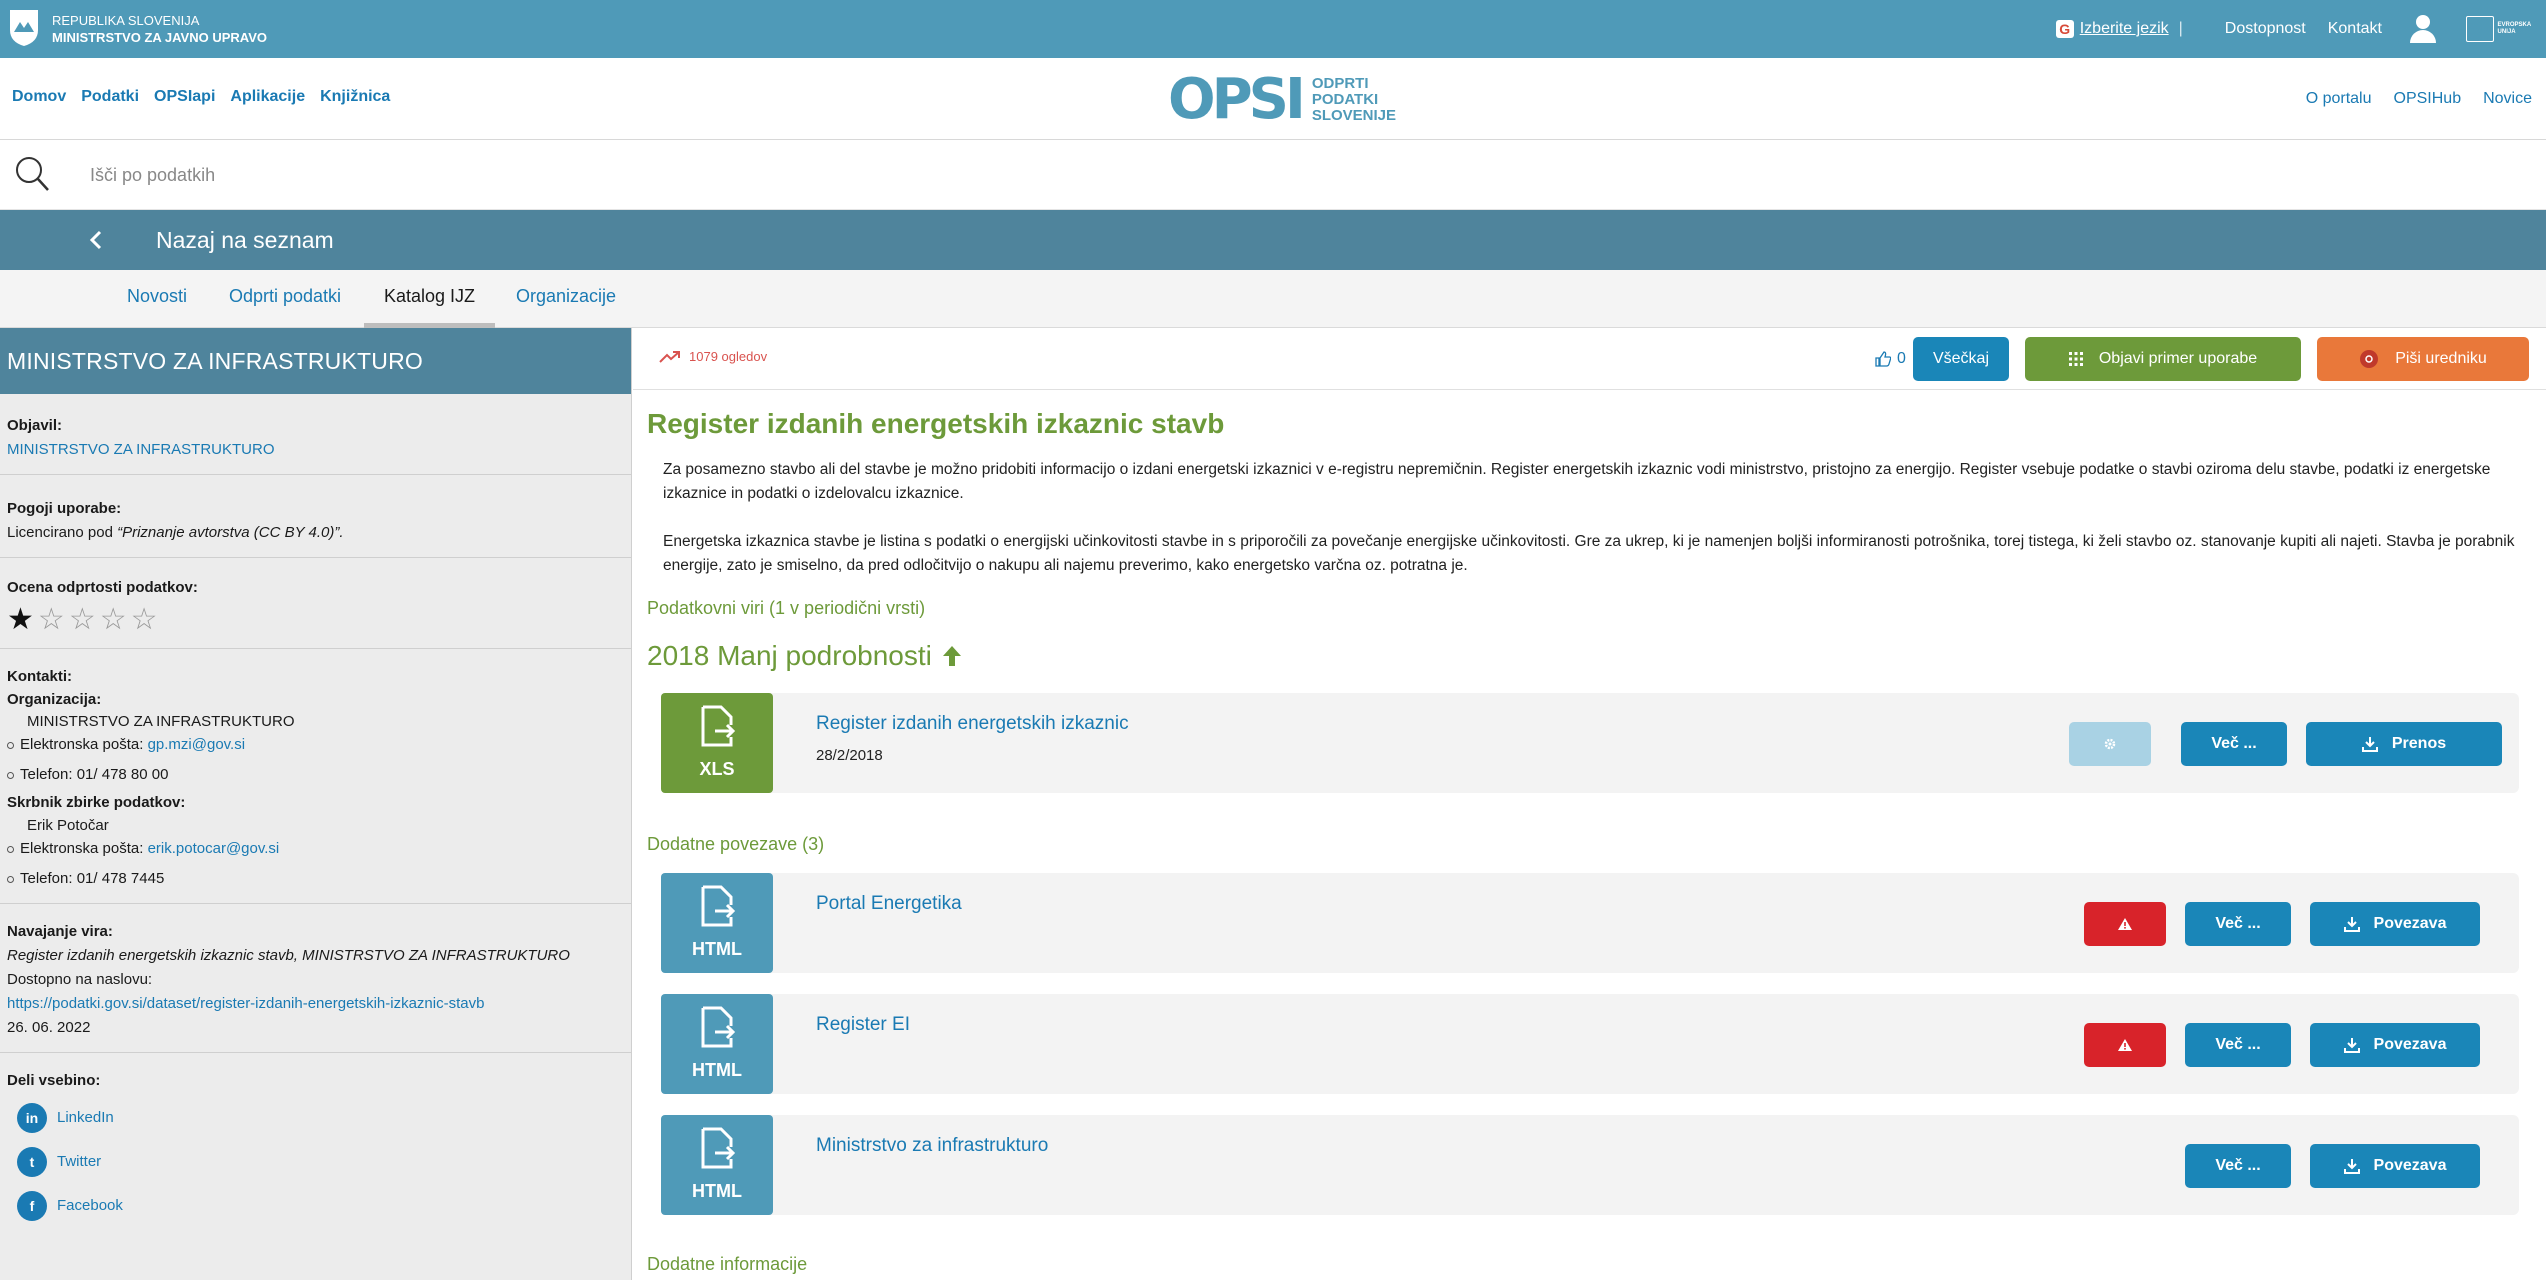  What do you see at coordinates (932, 1146) in the screenshot?
I see `link-title: Ministrstvo za infrastrukturo` at bounding box center [932, 1146].